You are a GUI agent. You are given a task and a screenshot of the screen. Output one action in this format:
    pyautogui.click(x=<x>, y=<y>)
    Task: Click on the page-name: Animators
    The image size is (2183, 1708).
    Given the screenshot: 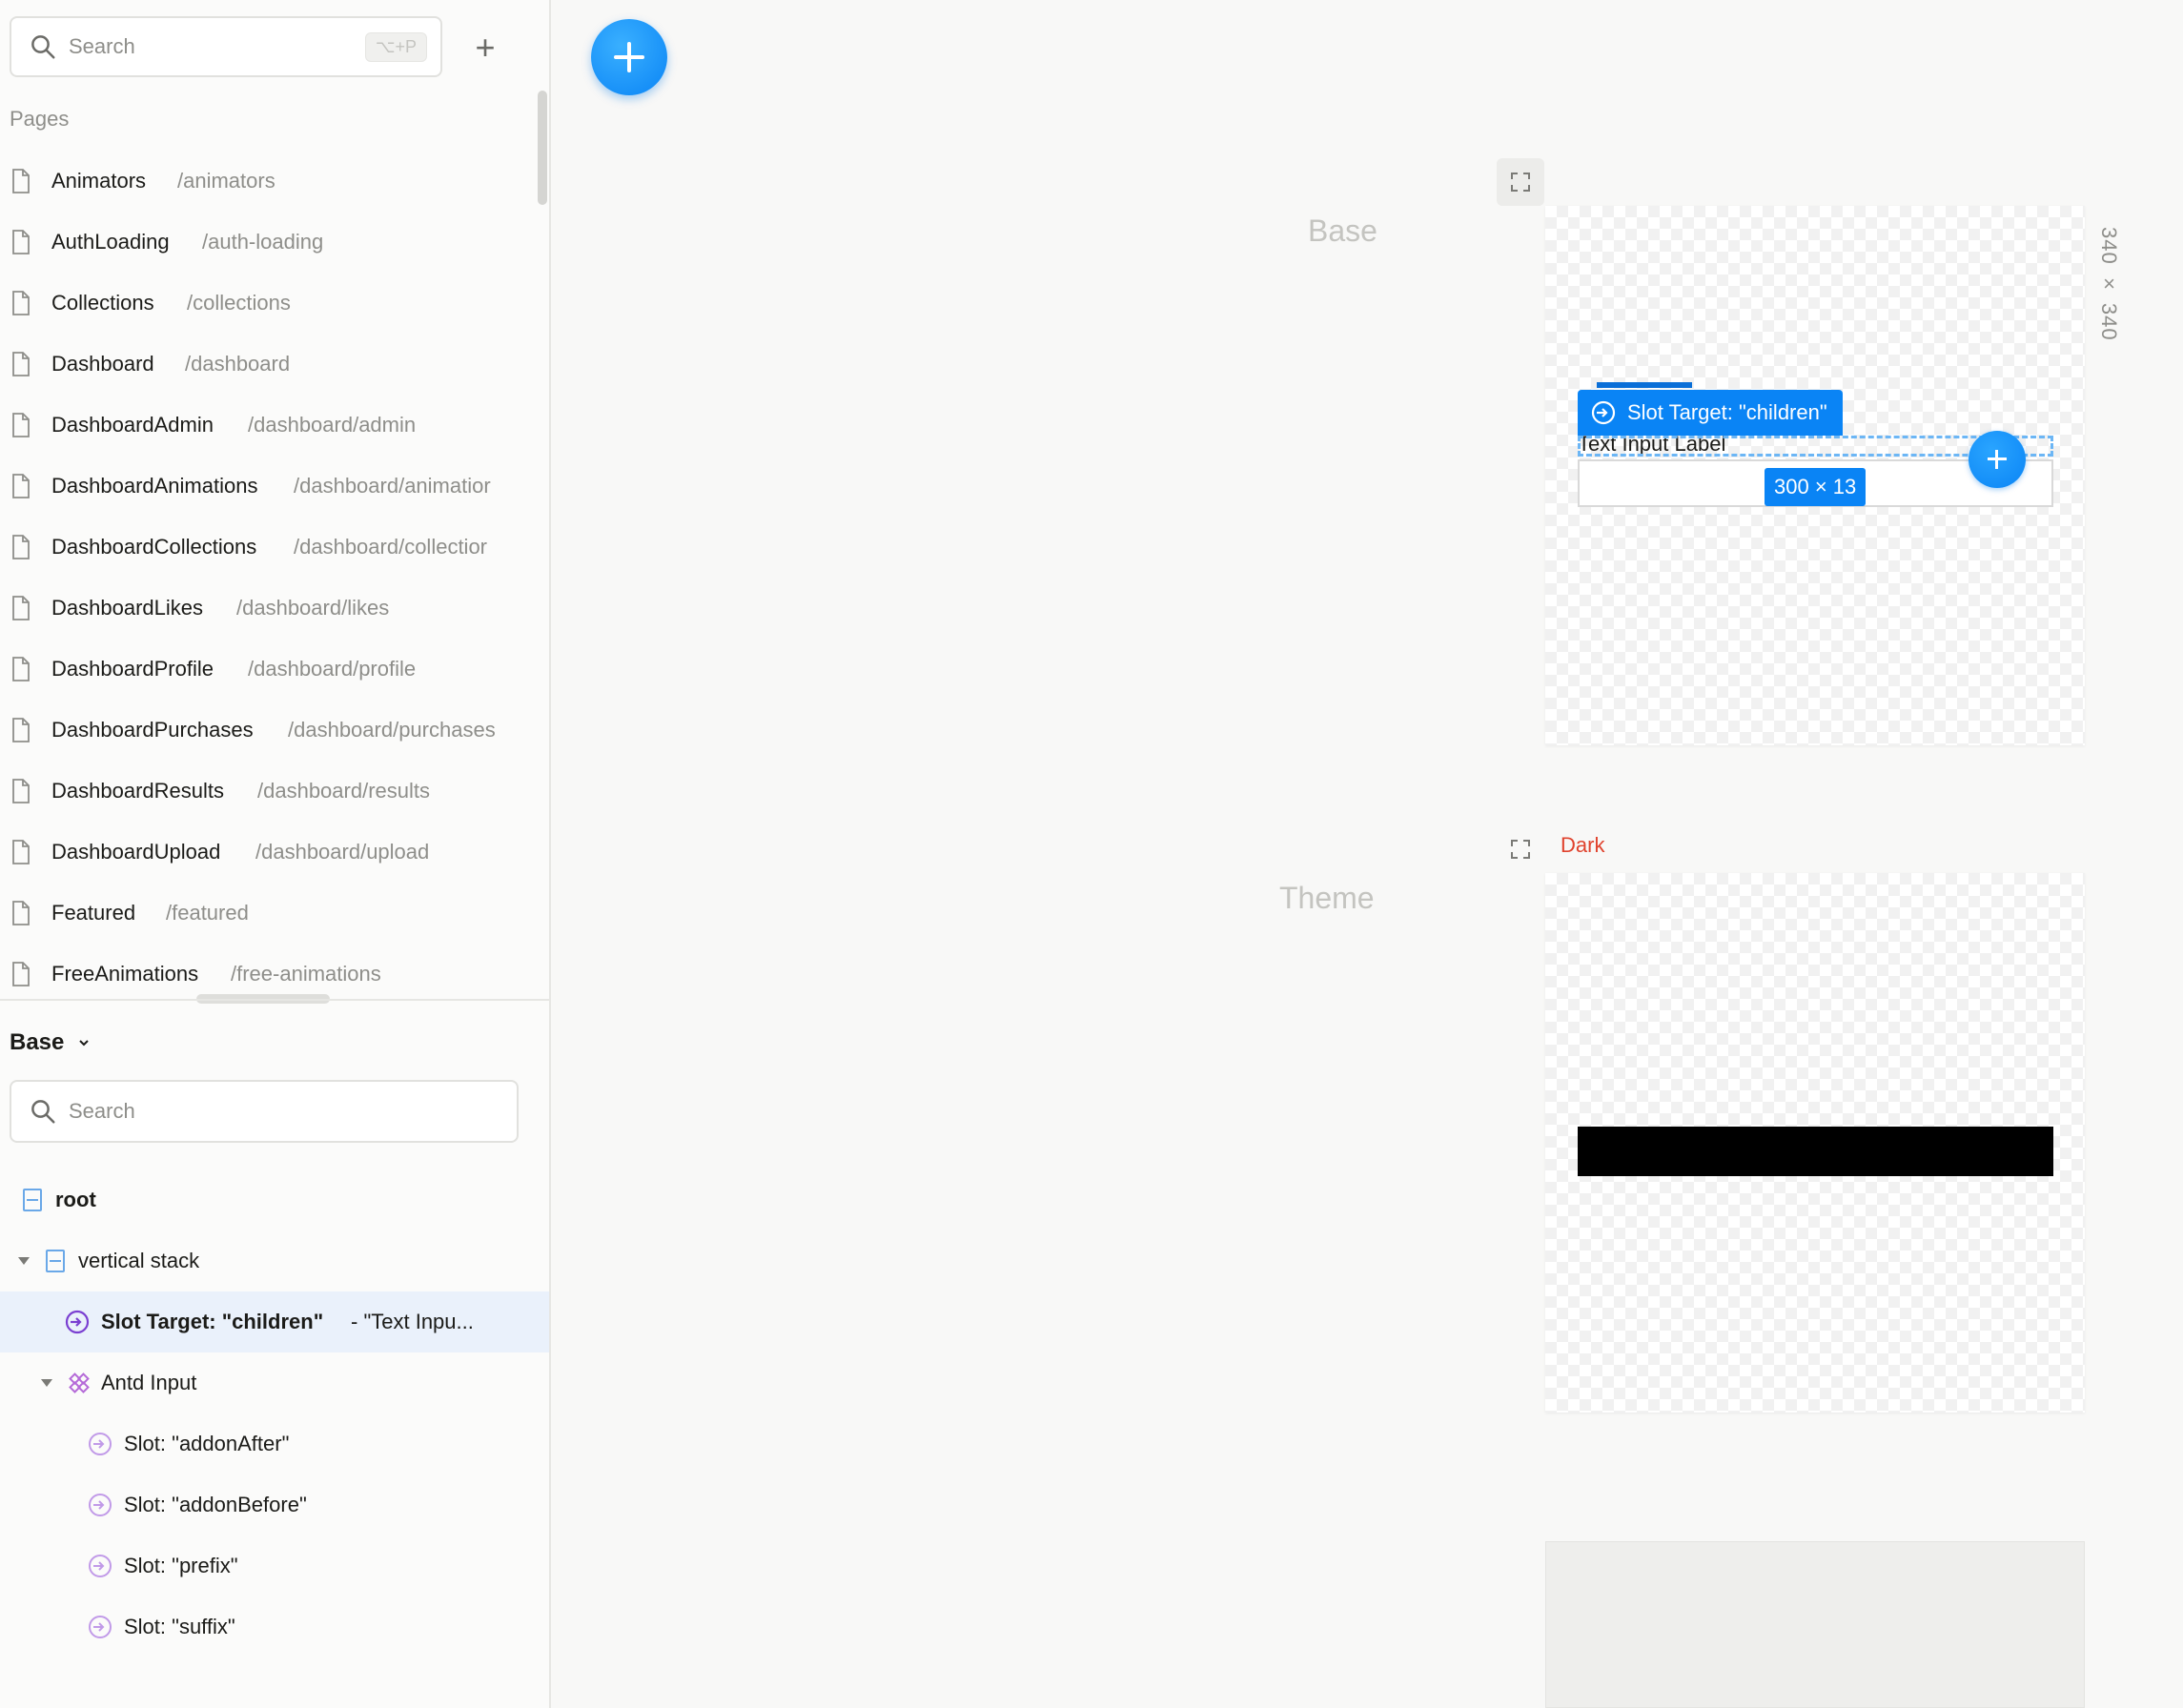 What is the action you would take?
    pyautogui.click(x=99, y=181)
    